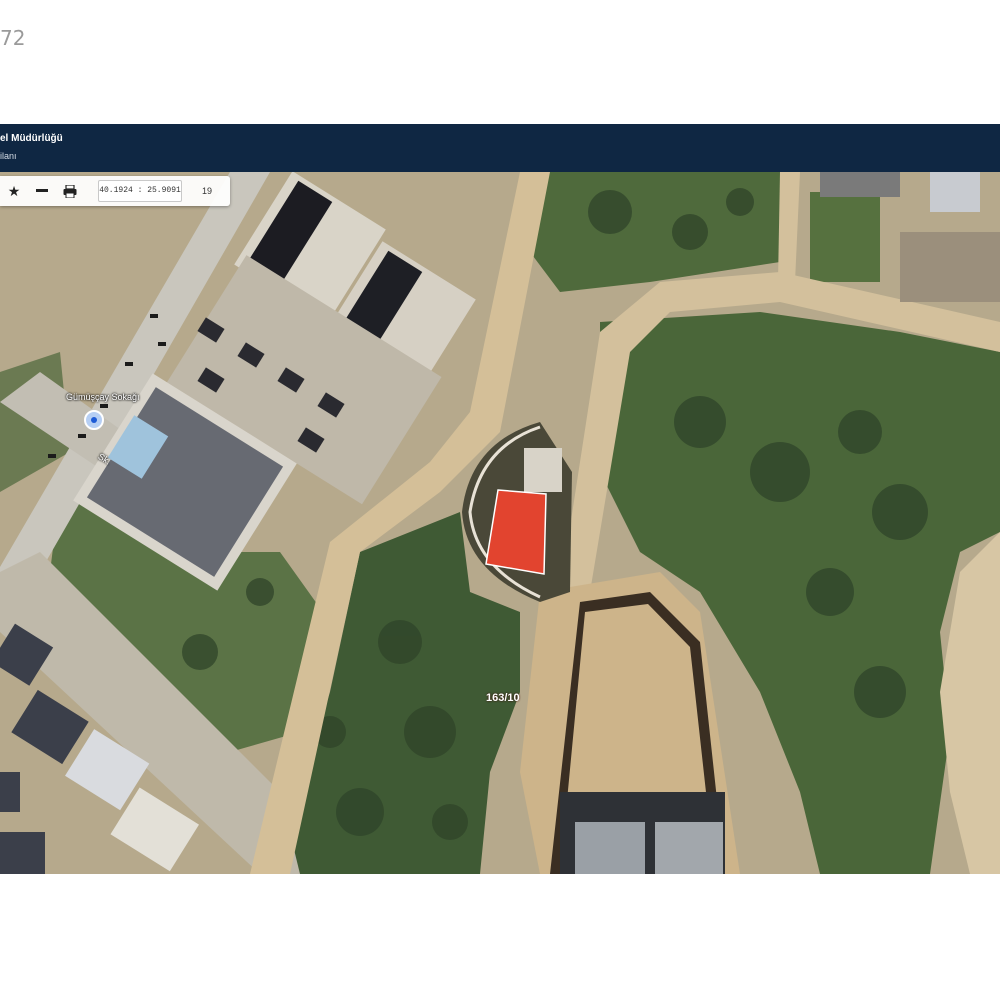 The height and width of the screenshot is (1000, 1000). Describe the element at coordinates (140, 191) in the screenshot. I see `coordinates-readout: 40.1924 : 25.9091` at that location.